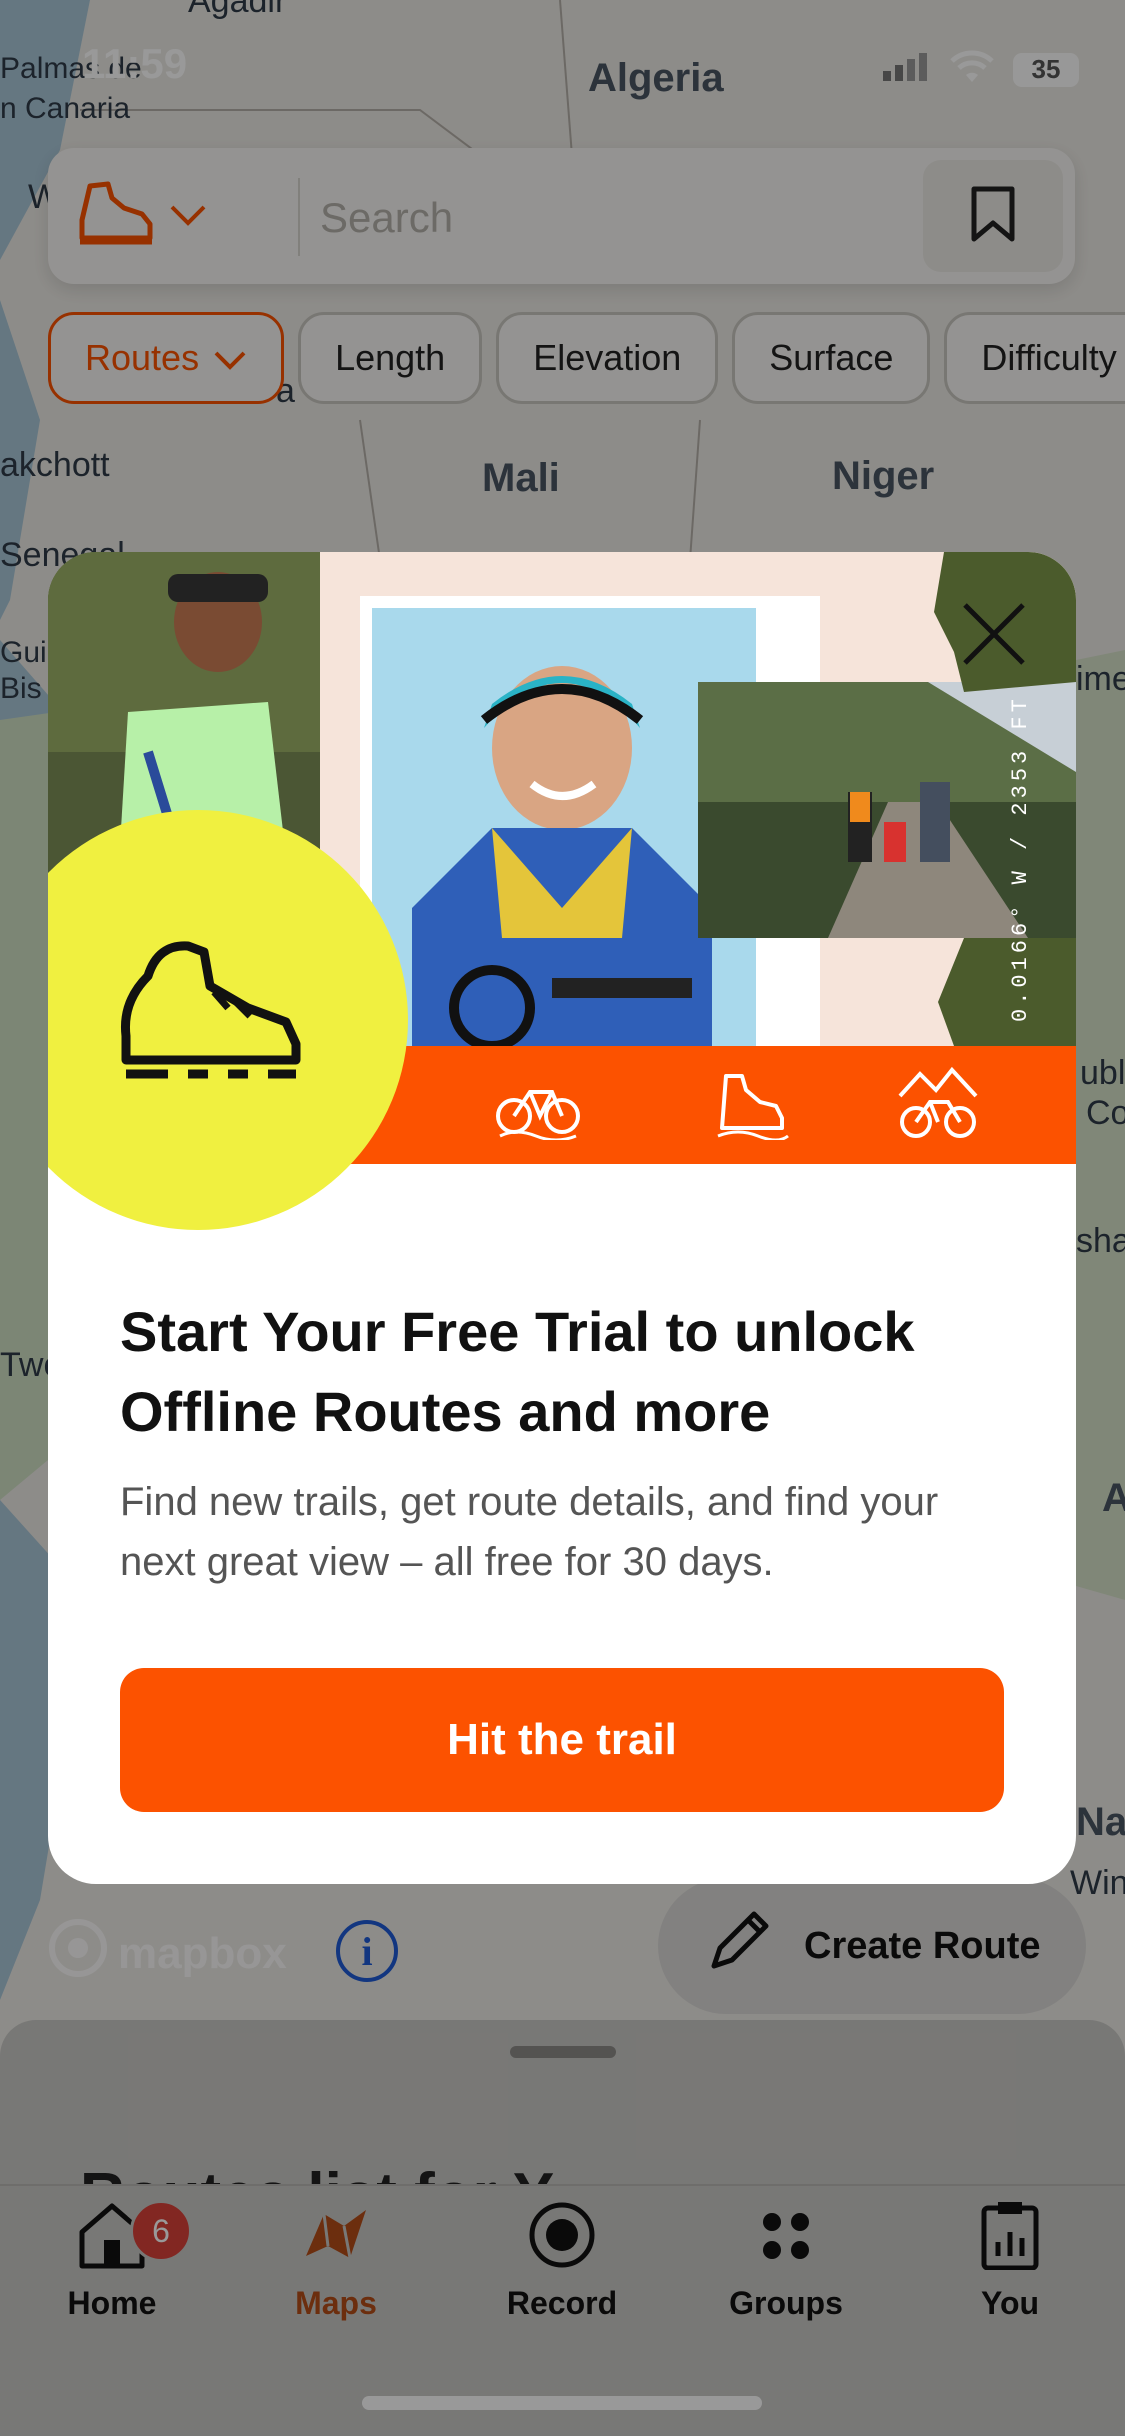 This screenshot has height=2436, width=1125. I want to click on boot-badge, so click(228, 1020).